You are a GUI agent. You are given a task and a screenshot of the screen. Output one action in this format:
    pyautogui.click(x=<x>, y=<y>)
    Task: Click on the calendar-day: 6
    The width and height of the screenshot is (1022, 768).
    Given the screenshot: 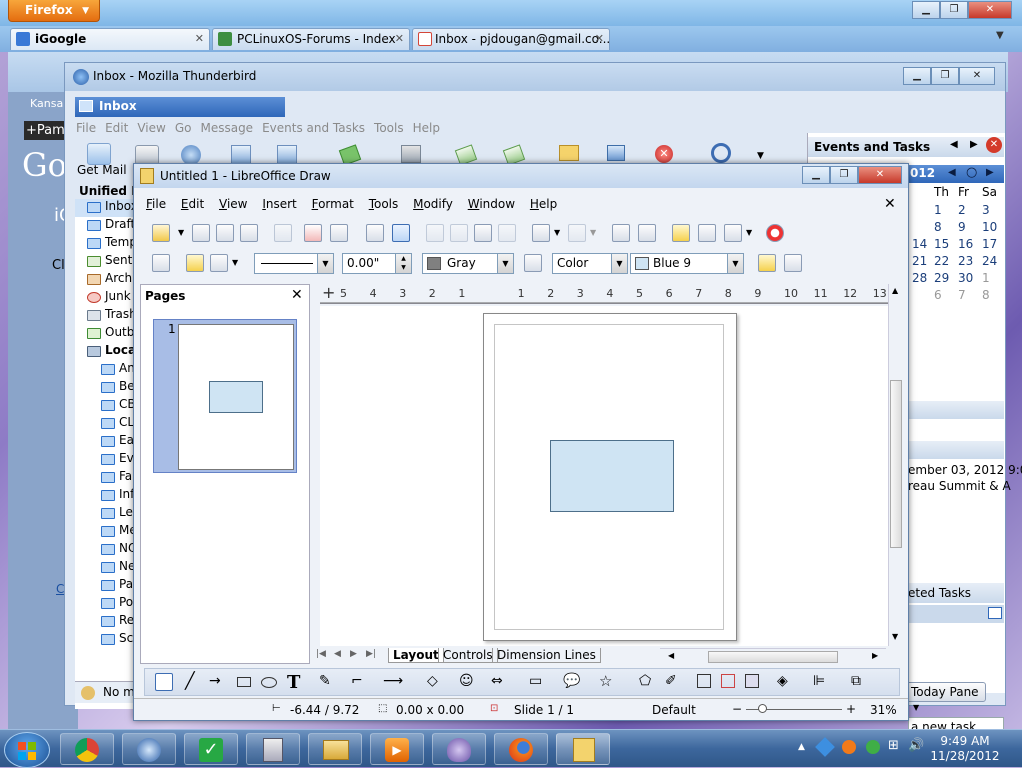 What is the action you would take?
    pyautogui.click(x=946, y=296)
    